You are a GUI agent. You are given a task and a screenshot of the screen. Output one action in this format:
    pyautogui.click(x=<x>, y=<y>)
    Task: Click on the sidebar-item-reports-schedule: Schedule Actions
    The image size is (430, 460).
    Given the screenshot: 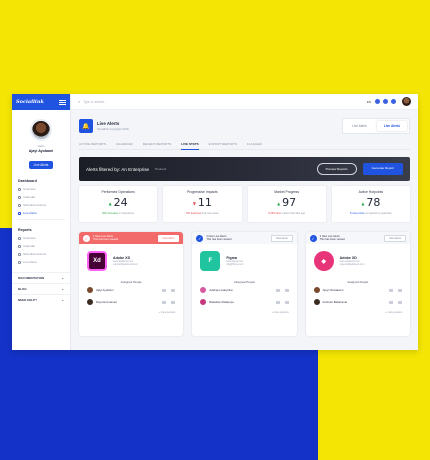 What is the action you would take?
    pyautogui.click(x=41, y=254)
    